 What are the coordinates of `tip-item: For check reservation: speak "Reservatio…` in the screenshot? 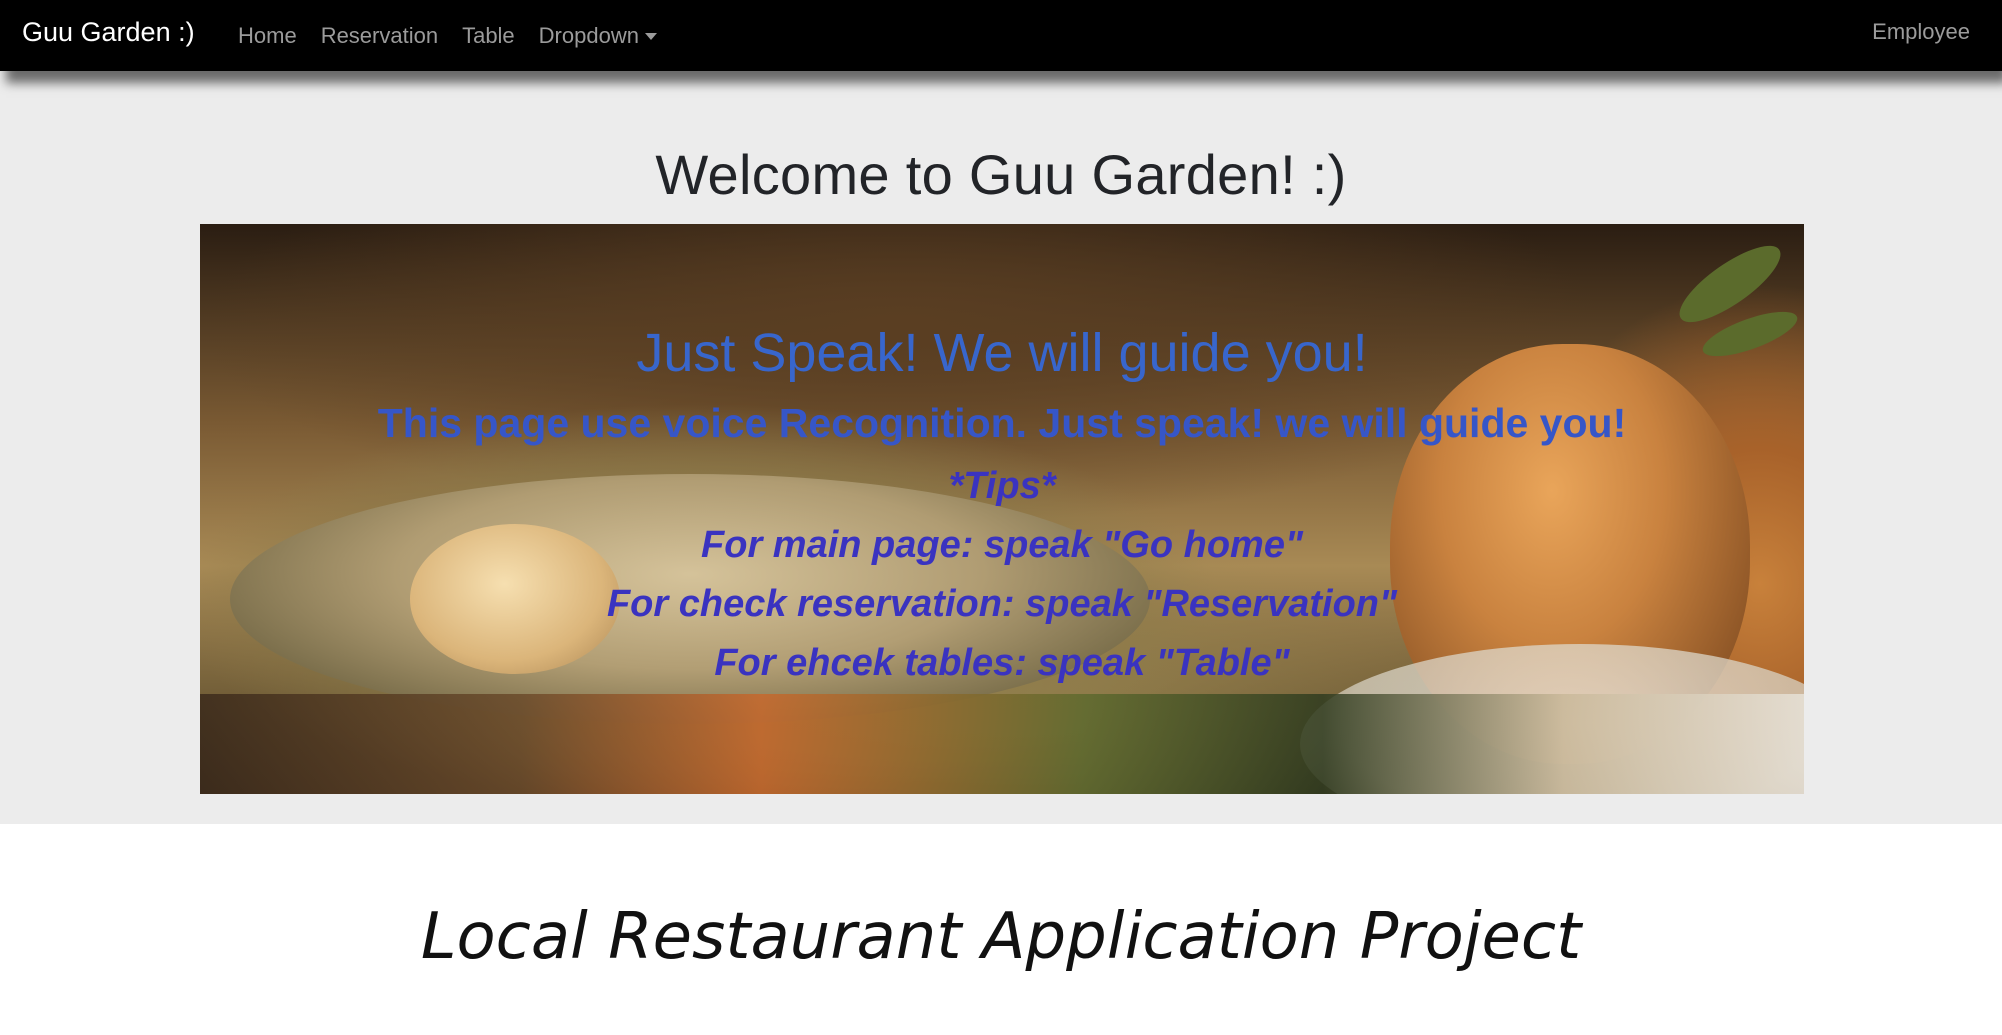 It's located at (1002, 604).